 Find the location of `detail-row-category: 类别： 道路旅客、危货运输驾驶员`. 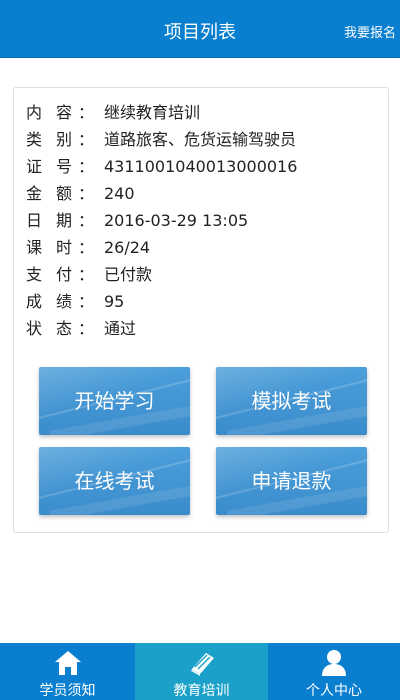

detail-row-category: 类别： 道路旅客、危货运输驾驶员 is located at coordinates (161, 139).